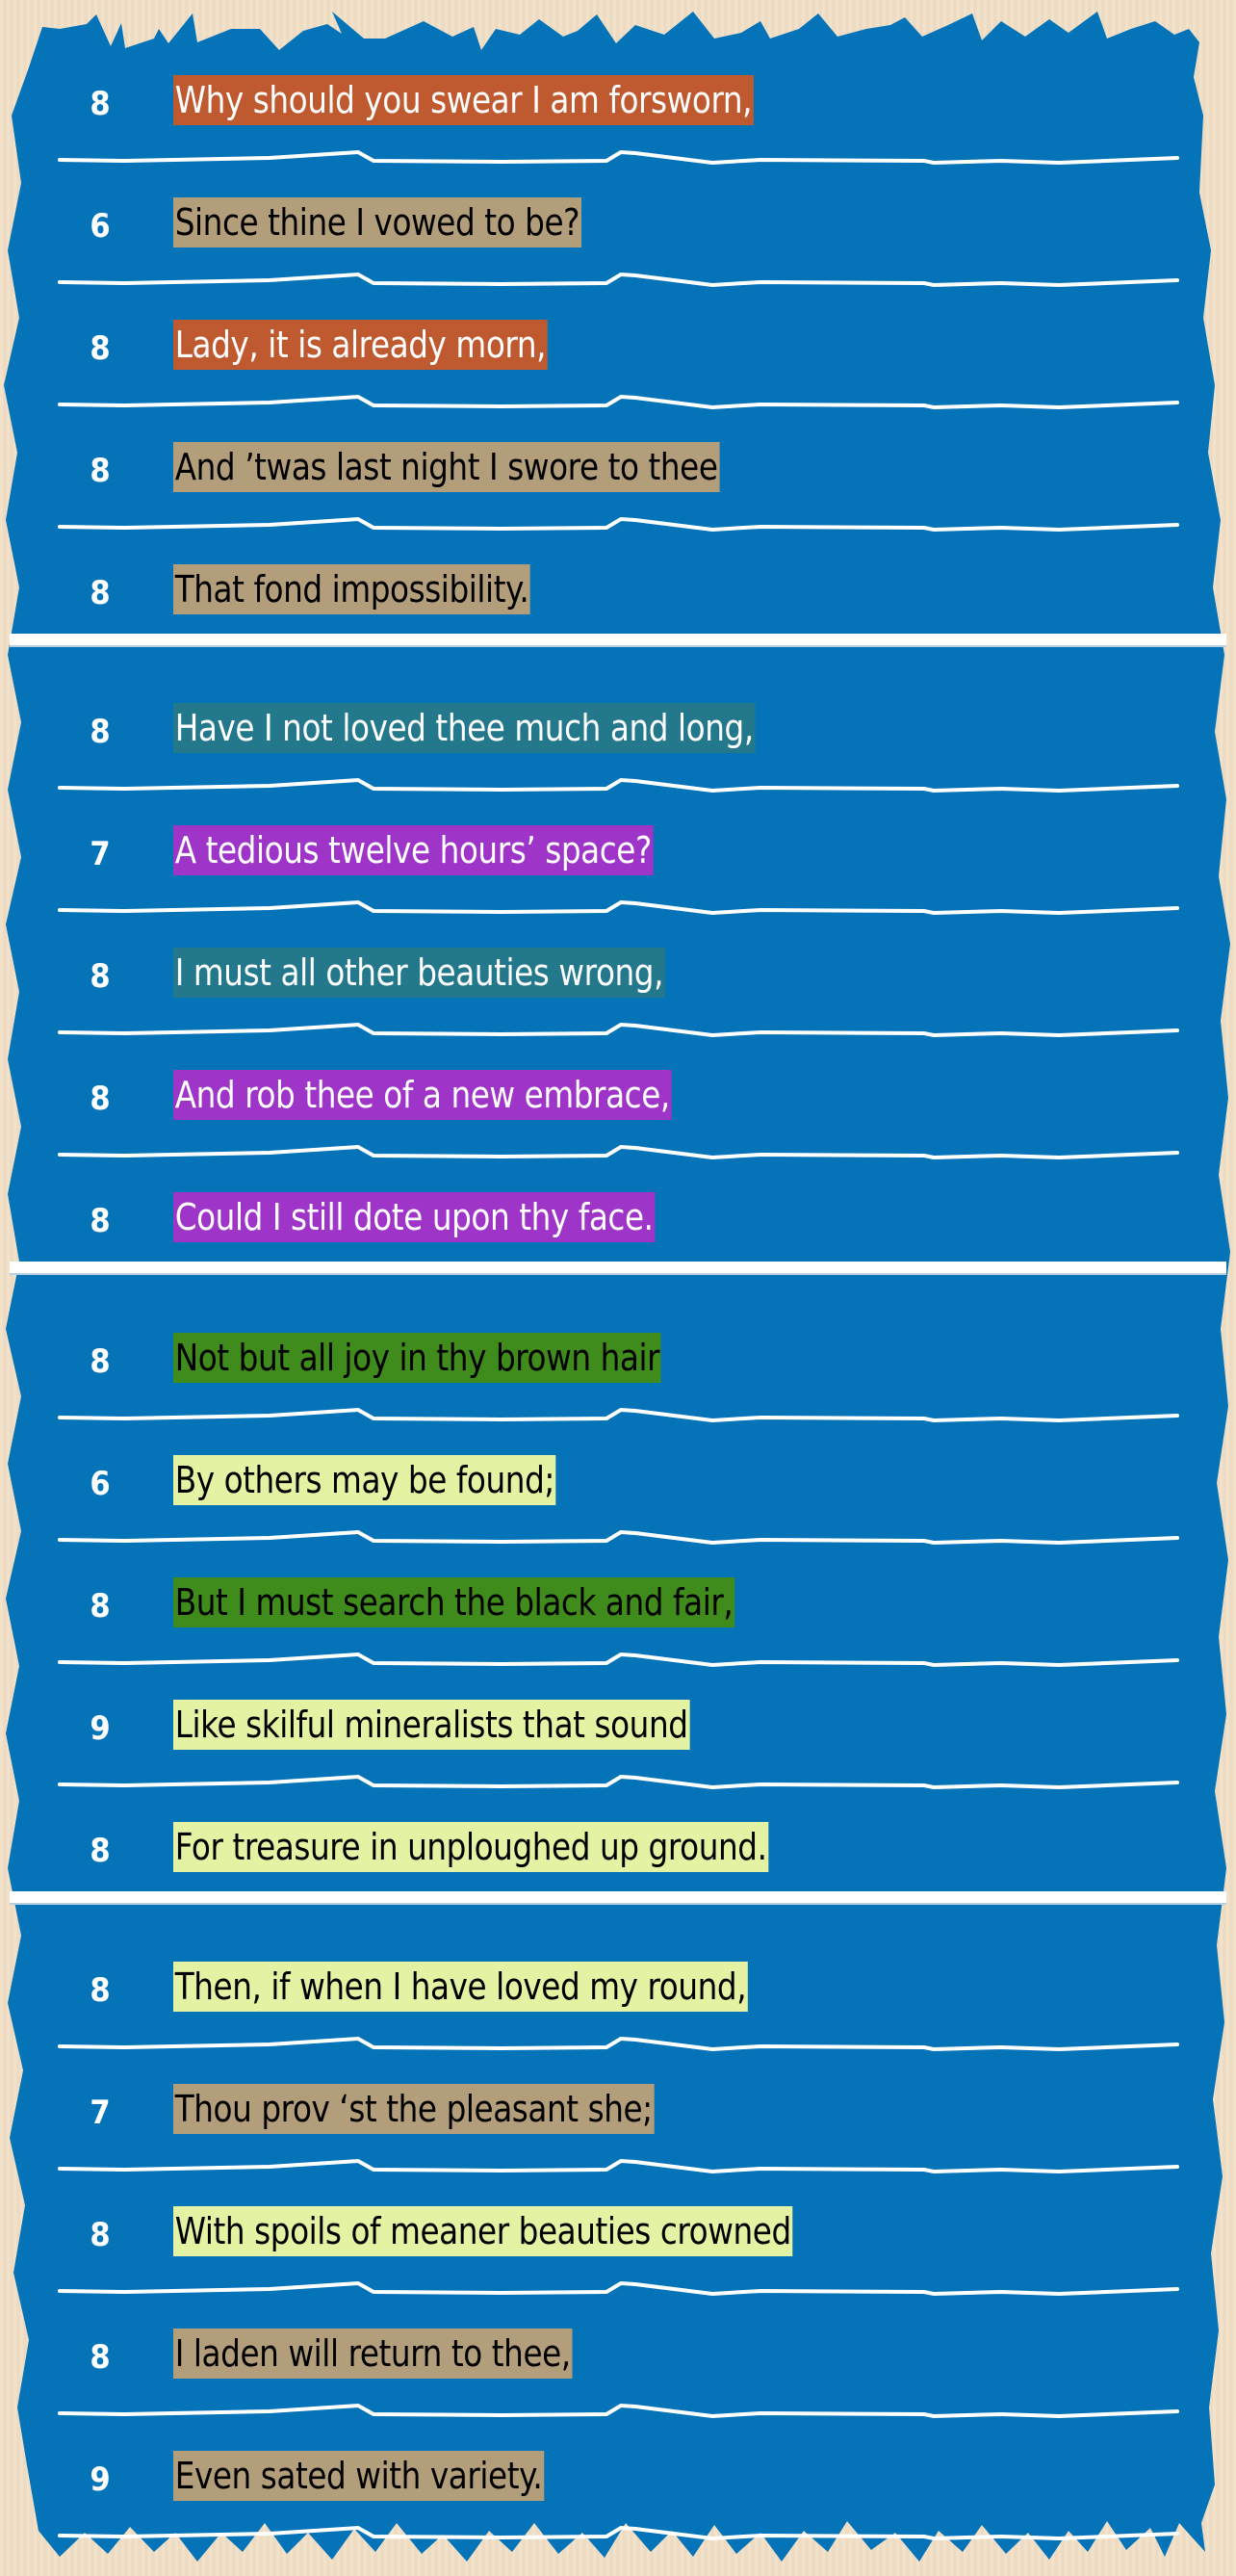  Describe the element at coordinates (413, 850) in the screenshot. I see `line-text-highlight: A tedious twelve hours’ space?` at that location.